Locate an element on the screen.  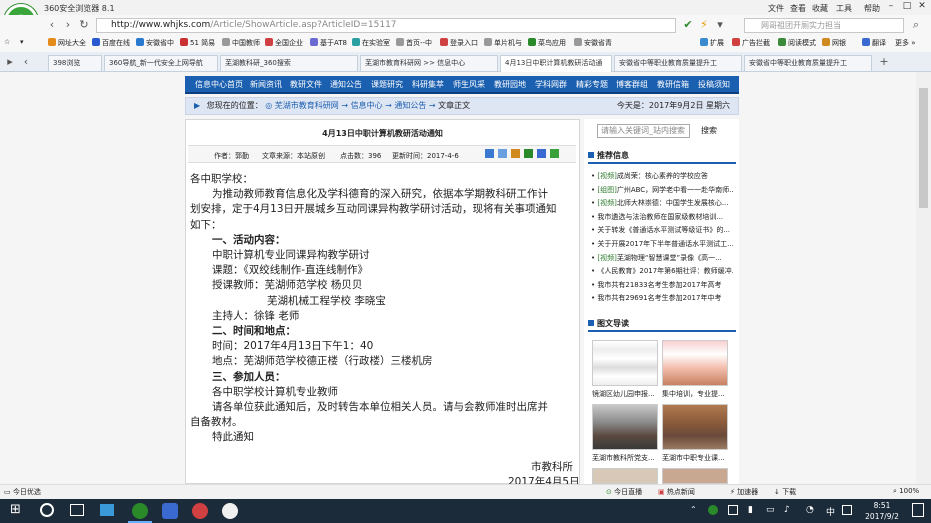
nav-item-6: 师生风采 is located at coordinates (469, 84).